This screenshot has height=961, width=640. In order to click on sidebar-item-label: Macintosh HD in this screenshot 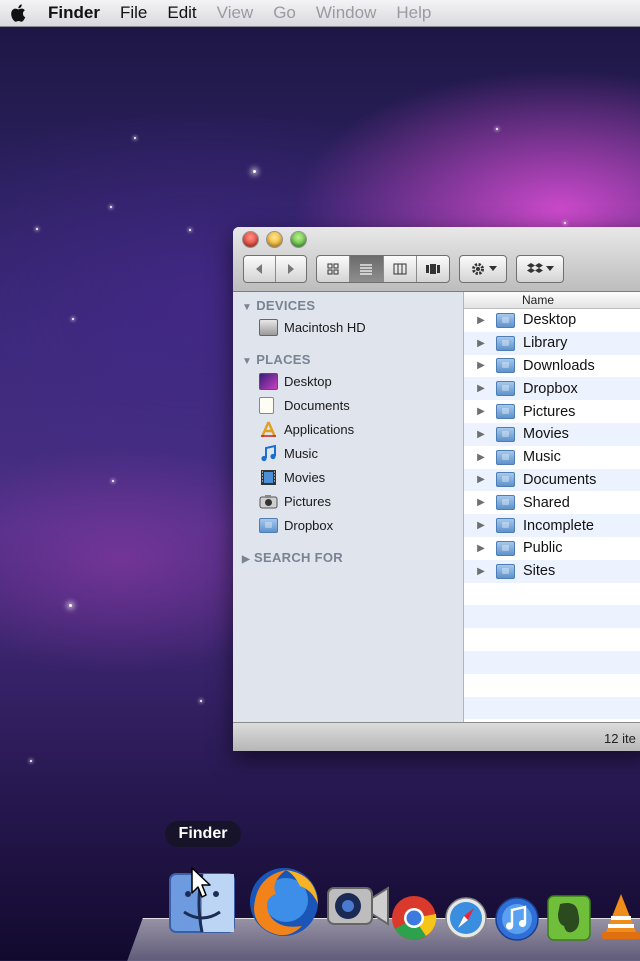, I will do `click(325, 327)`.